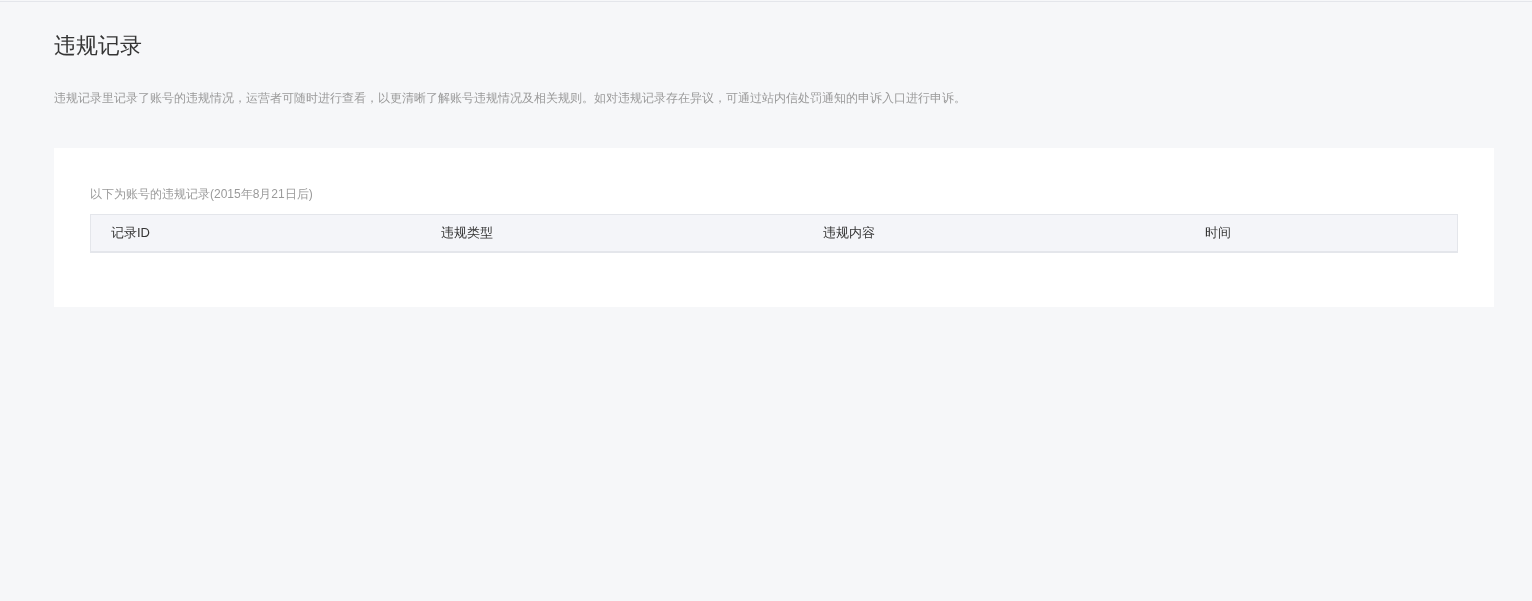 The image size is (1532, 601). What do you see at coordinates (130, 233) in the screenshot?
I see `column-header: 记录ID` at bounding box center [130, 233].